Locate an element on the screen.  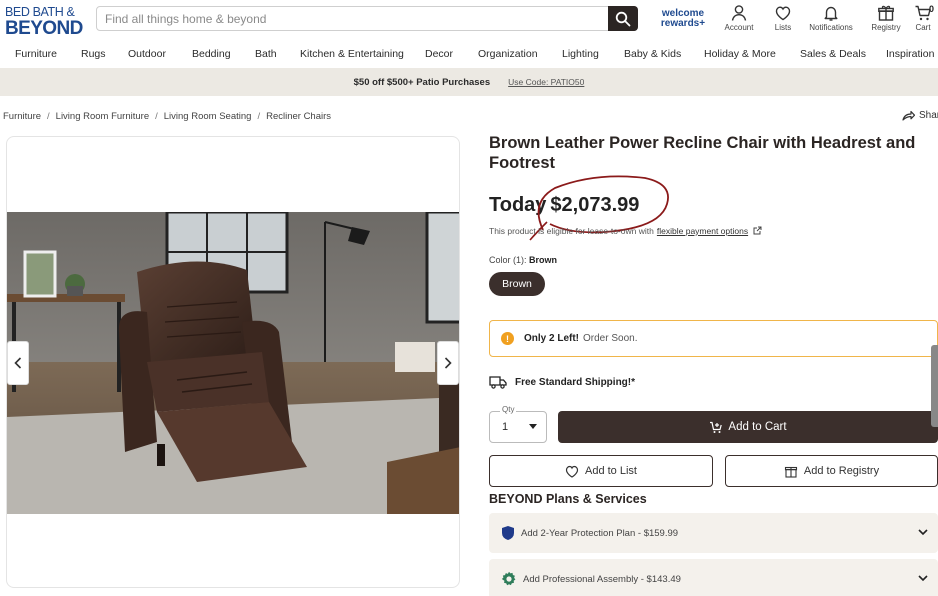
cart-count-badge: 0 is located at coordinates (932, 9).